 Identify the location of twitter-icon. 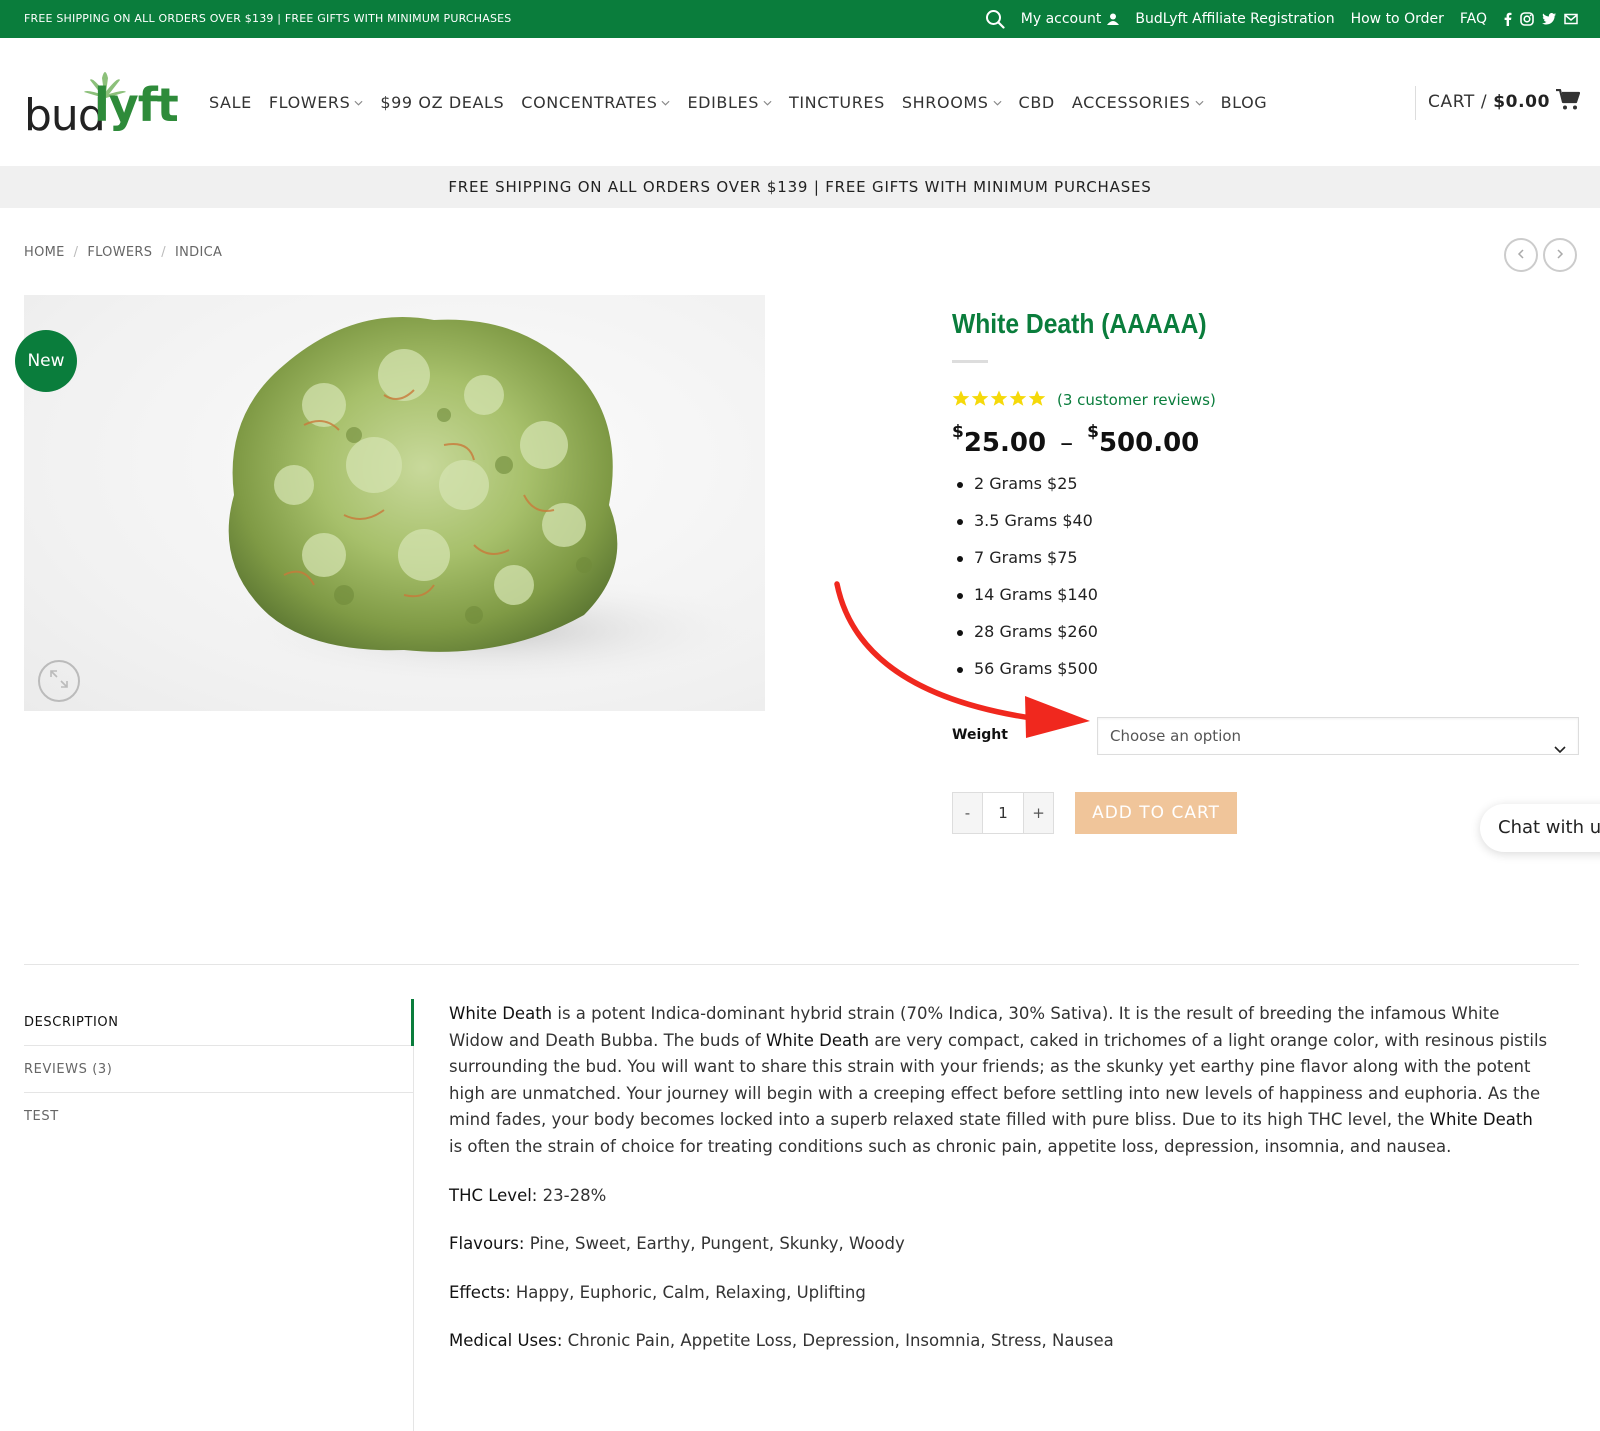
(1549, 19).